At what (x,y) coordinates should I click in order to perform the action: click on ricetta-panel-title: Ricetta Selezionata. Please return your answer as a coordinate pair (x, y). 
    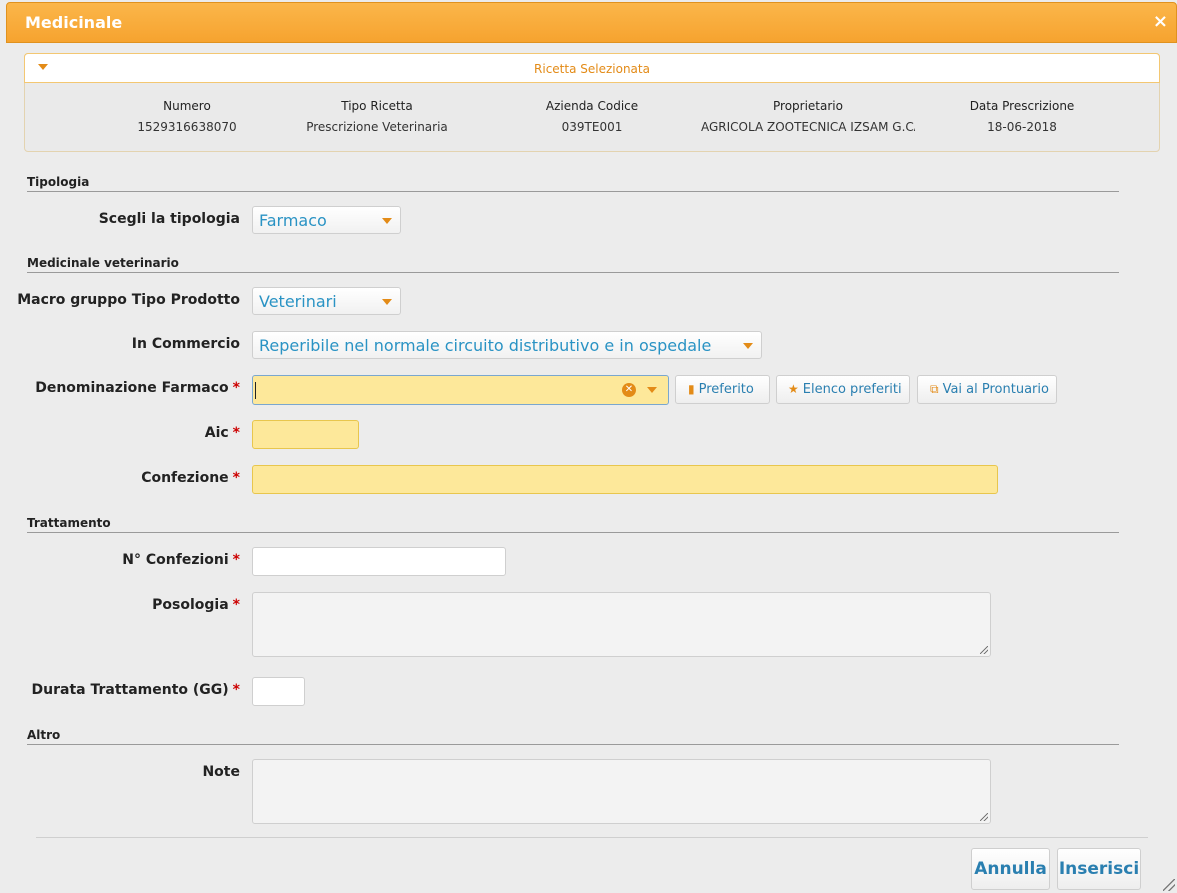
    Looking at the image, I should click on (592, 69).